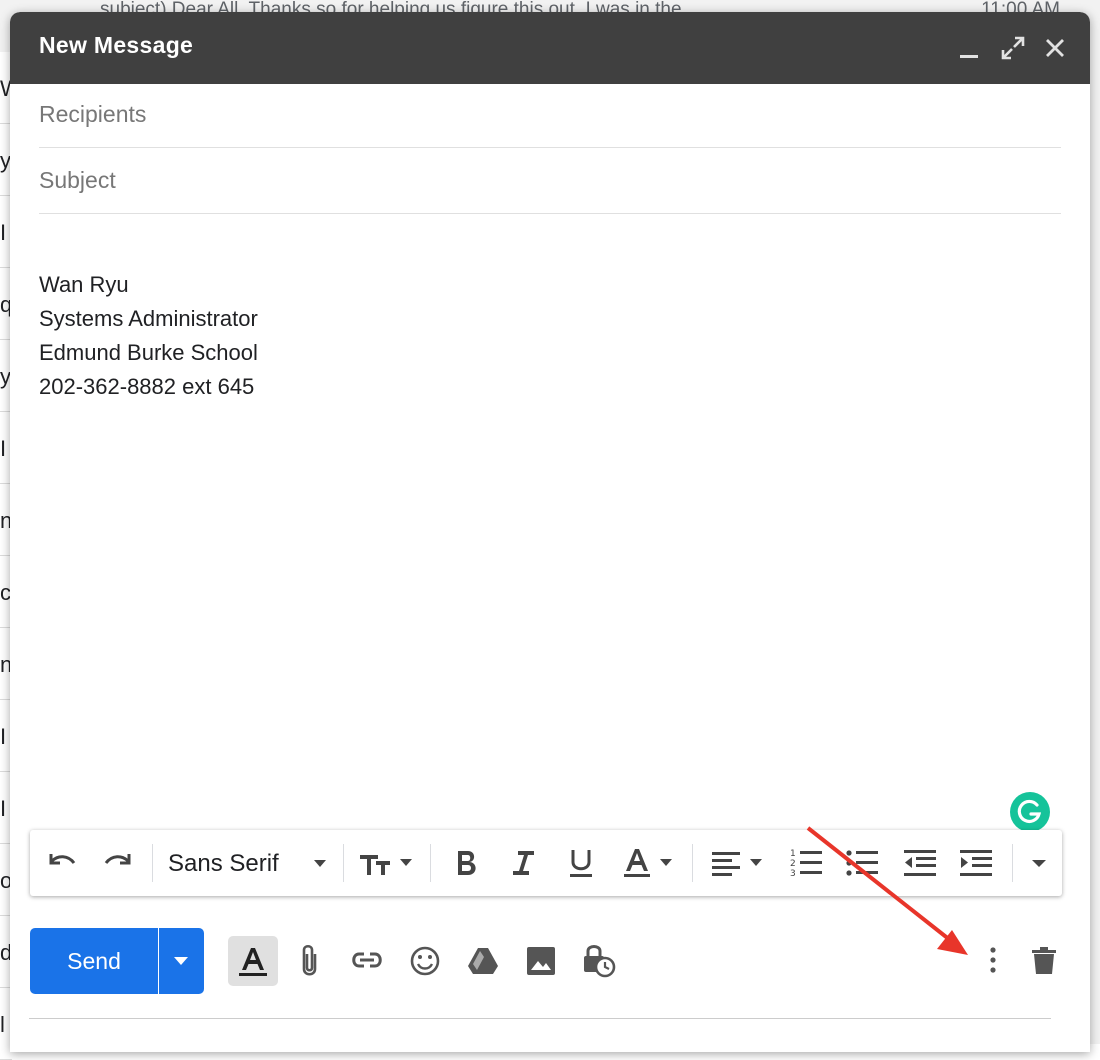 Image resolution: width=1100 pixels, height=1060 pixels. I want to click on send-options-button, so click(181, 961).